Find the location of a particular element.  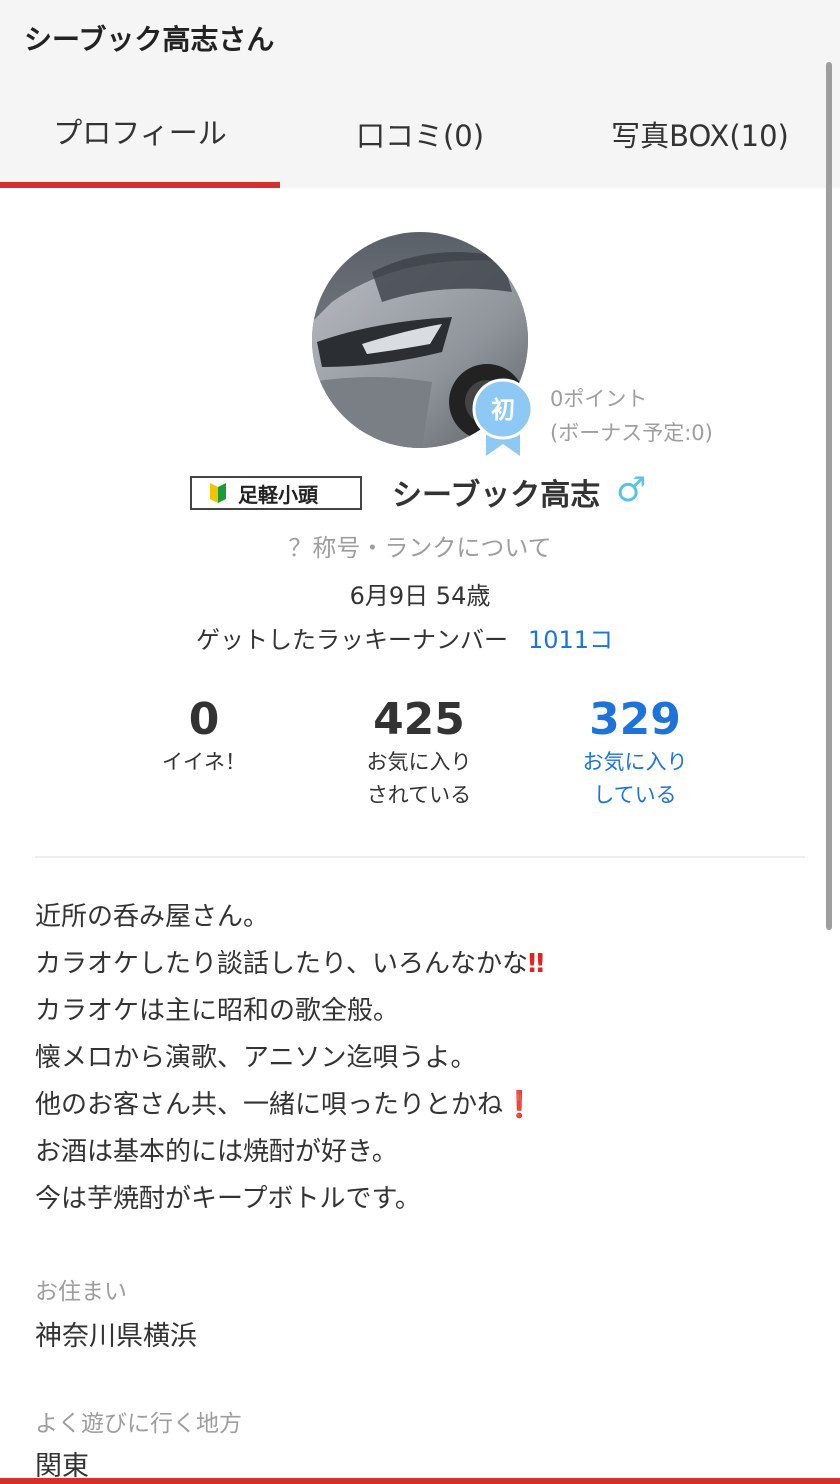

points-info: 0ポイント (ボーナス予定:0) is located at coordinates (631, 416).